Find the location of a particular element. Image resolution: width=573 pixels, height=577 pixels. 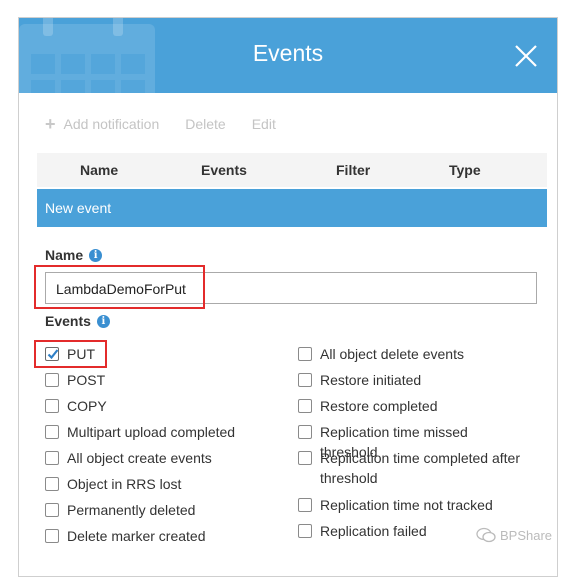

event-checkbox-row: Multipart upload completed is located at coordinates (160, 433).